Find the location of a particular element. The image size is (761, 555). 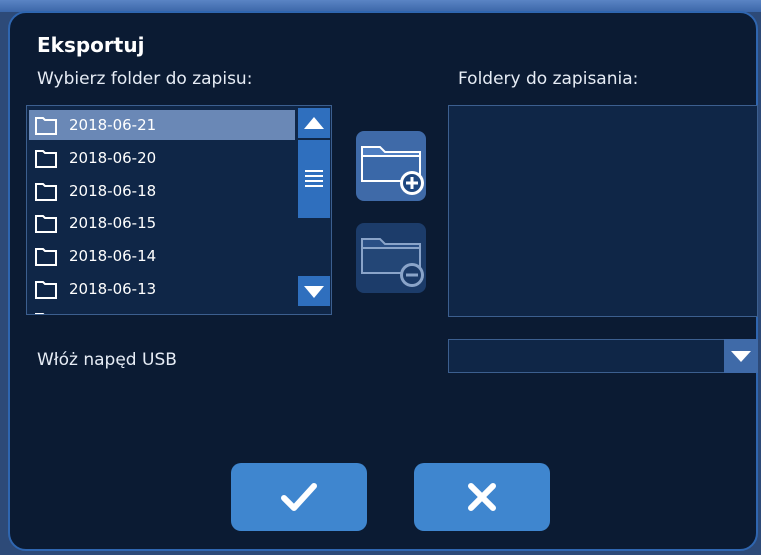

cancel-button is located at coordinates (482, 497).